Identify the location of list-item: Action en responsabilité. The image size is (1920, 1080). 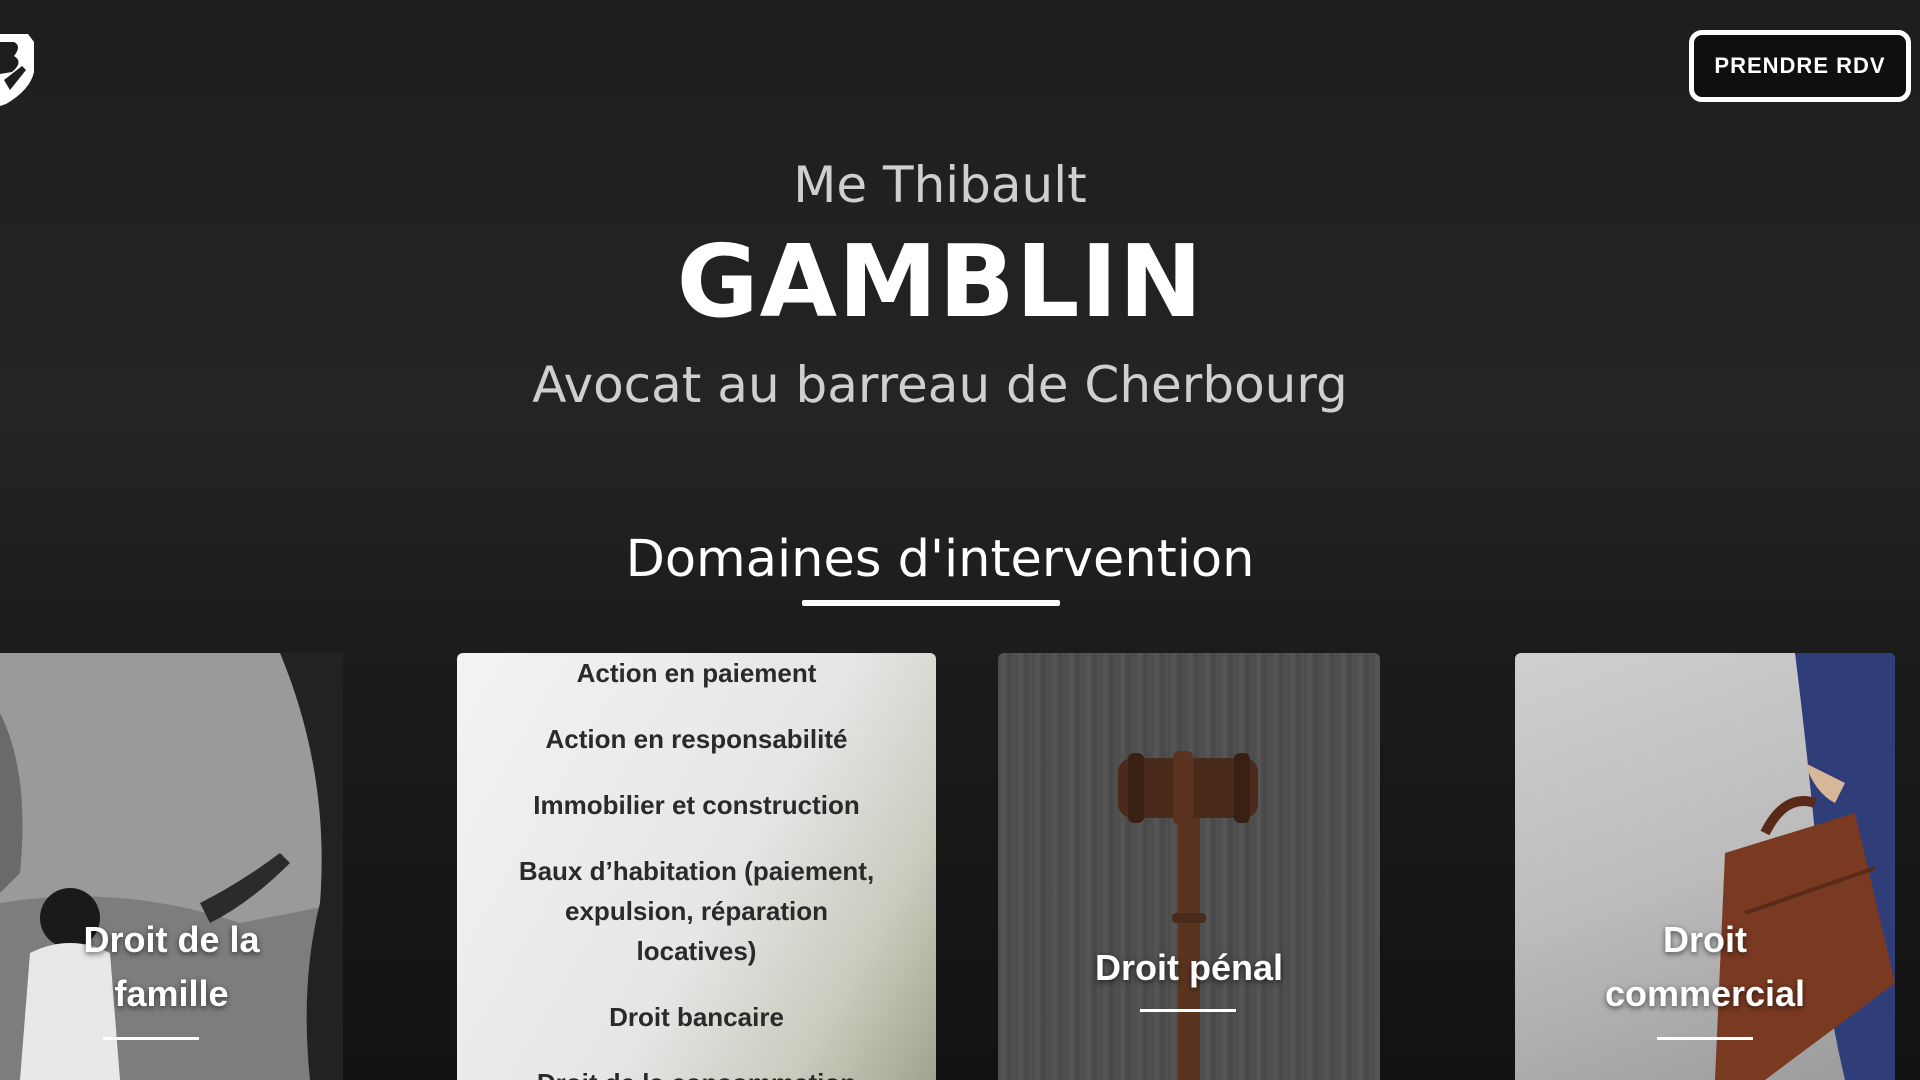
(696, 739).